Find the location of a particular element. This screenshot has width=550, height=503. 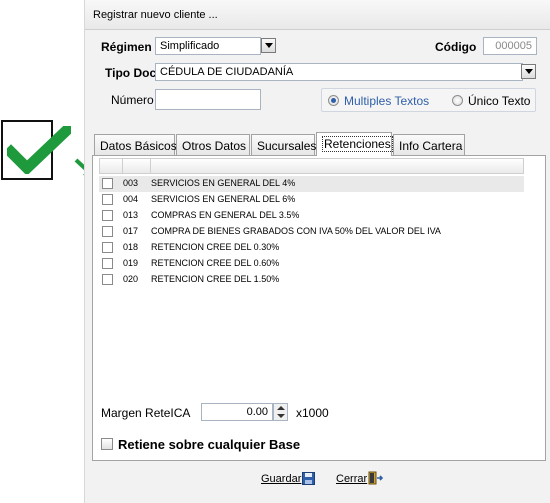

margen-reteica-label: Margen ReteICA is located at coordinates (146, 413).